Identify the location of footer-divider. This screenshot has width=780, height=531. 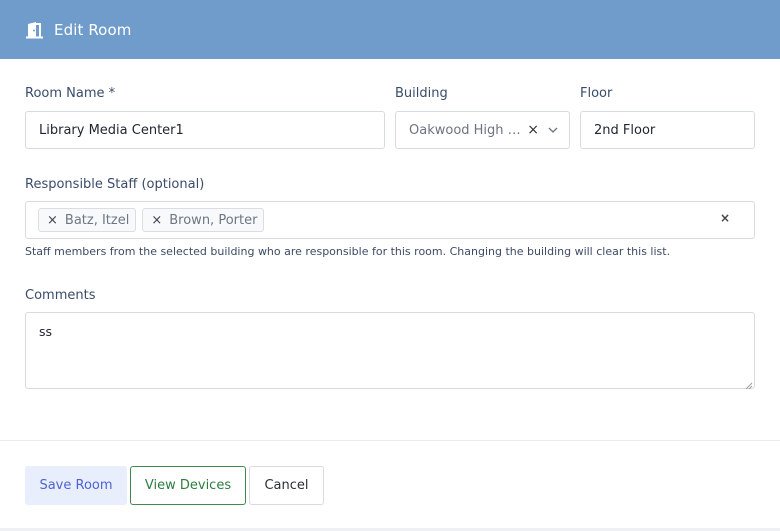
(390, 440).